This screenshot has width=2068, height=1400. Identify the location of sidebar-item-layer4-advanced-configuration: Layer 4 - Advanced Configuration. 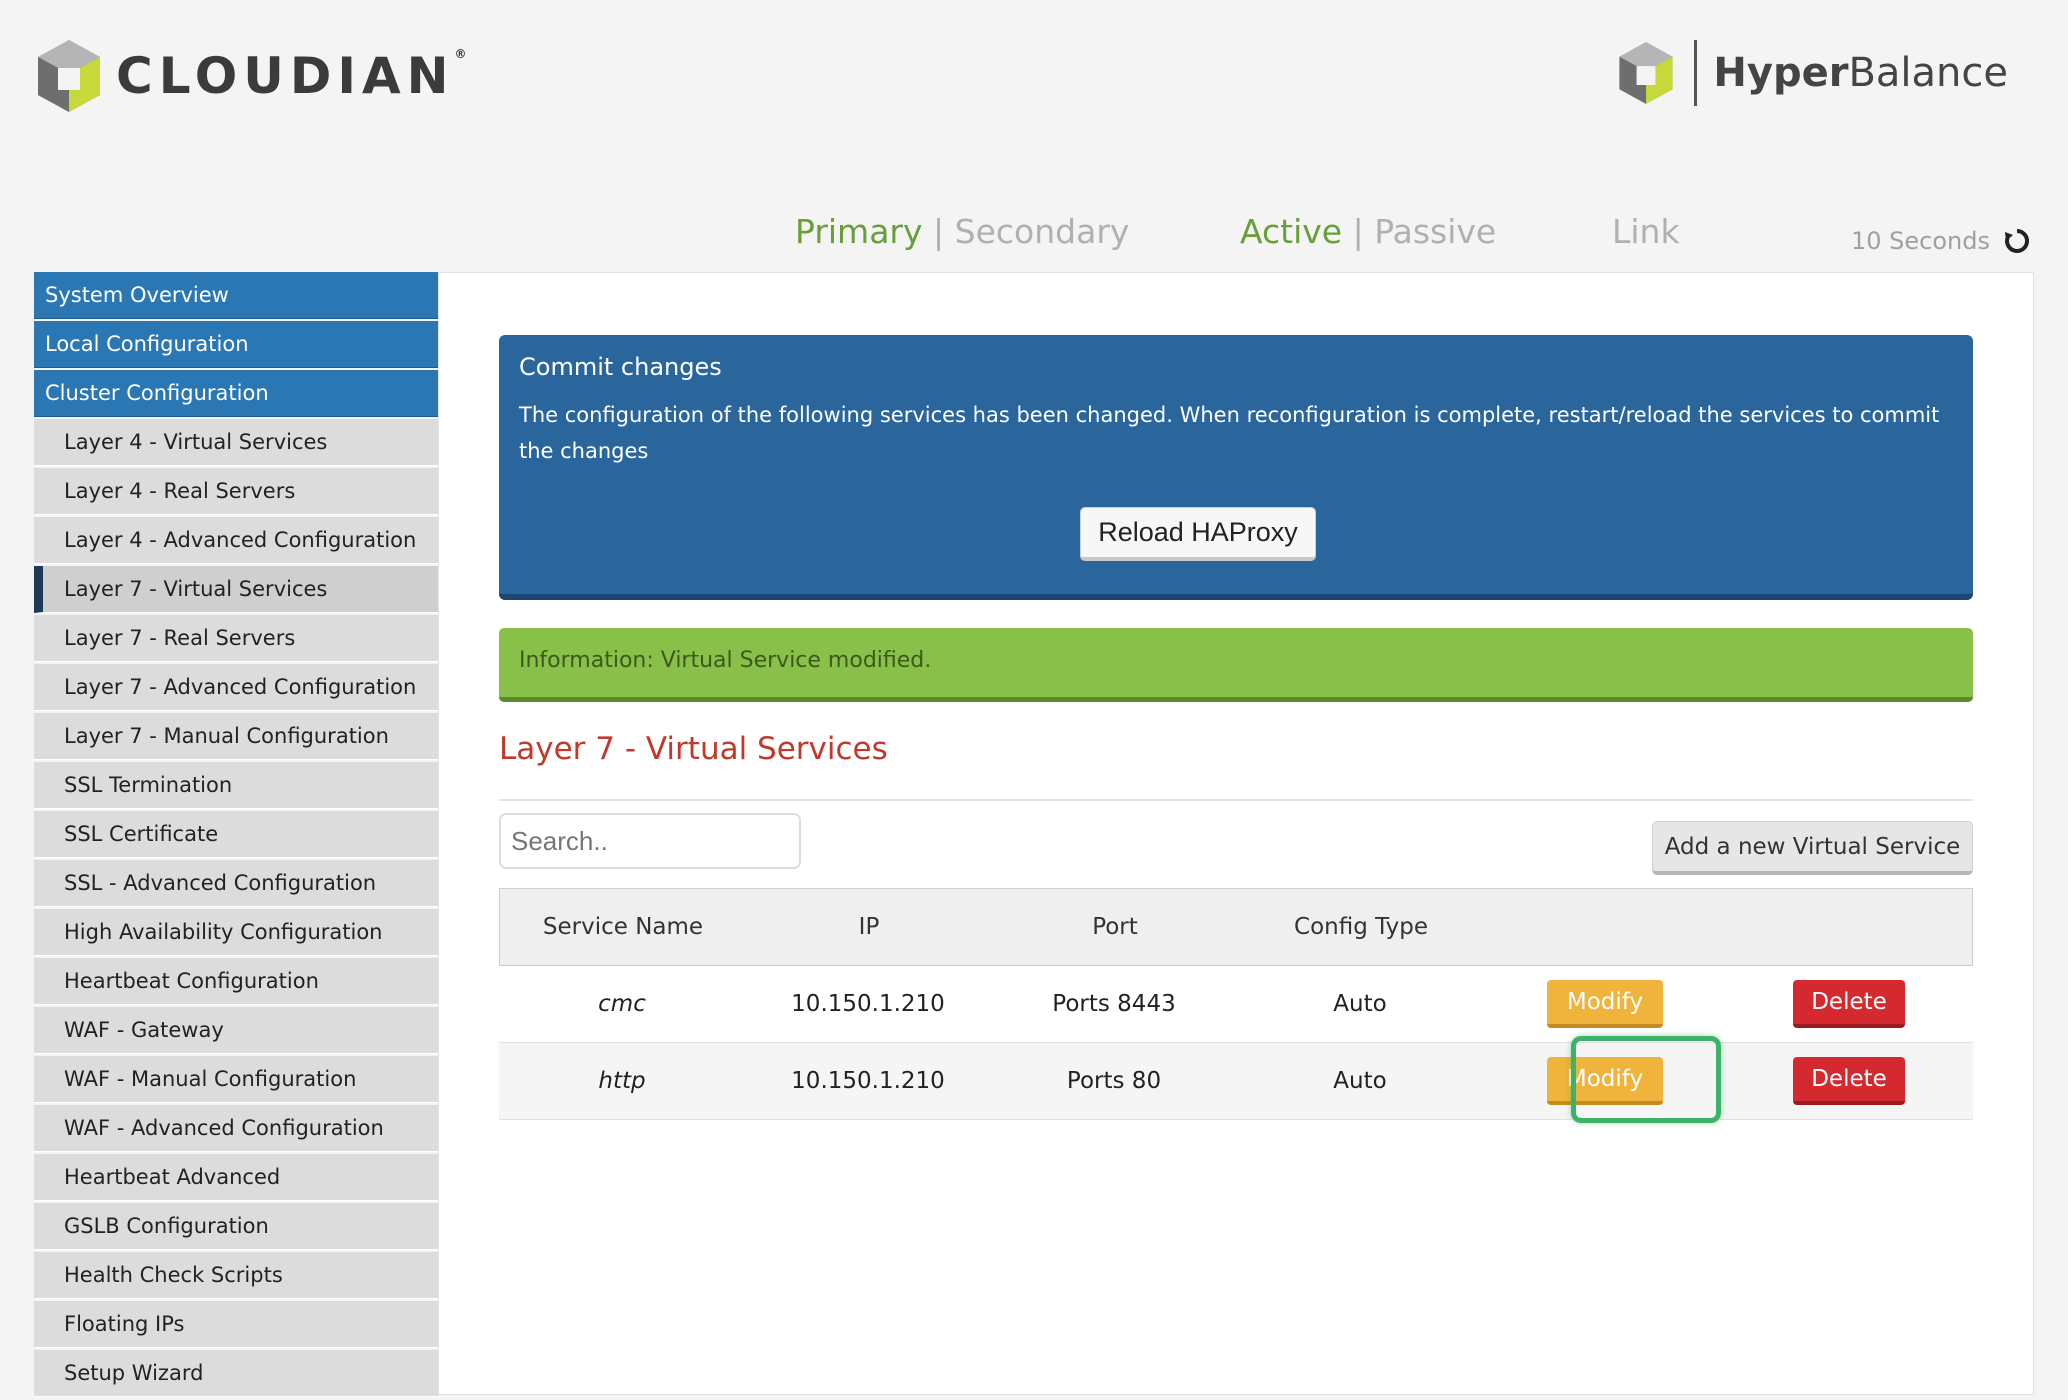
(236, 540).